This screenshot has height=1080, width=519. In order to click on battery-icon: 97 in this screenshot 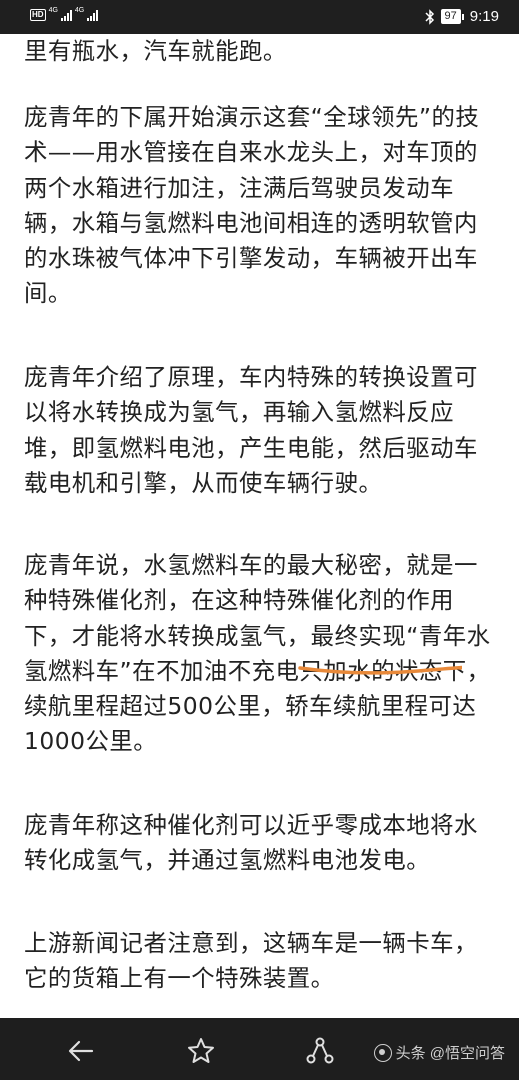, I will do `click(452, 16)`.